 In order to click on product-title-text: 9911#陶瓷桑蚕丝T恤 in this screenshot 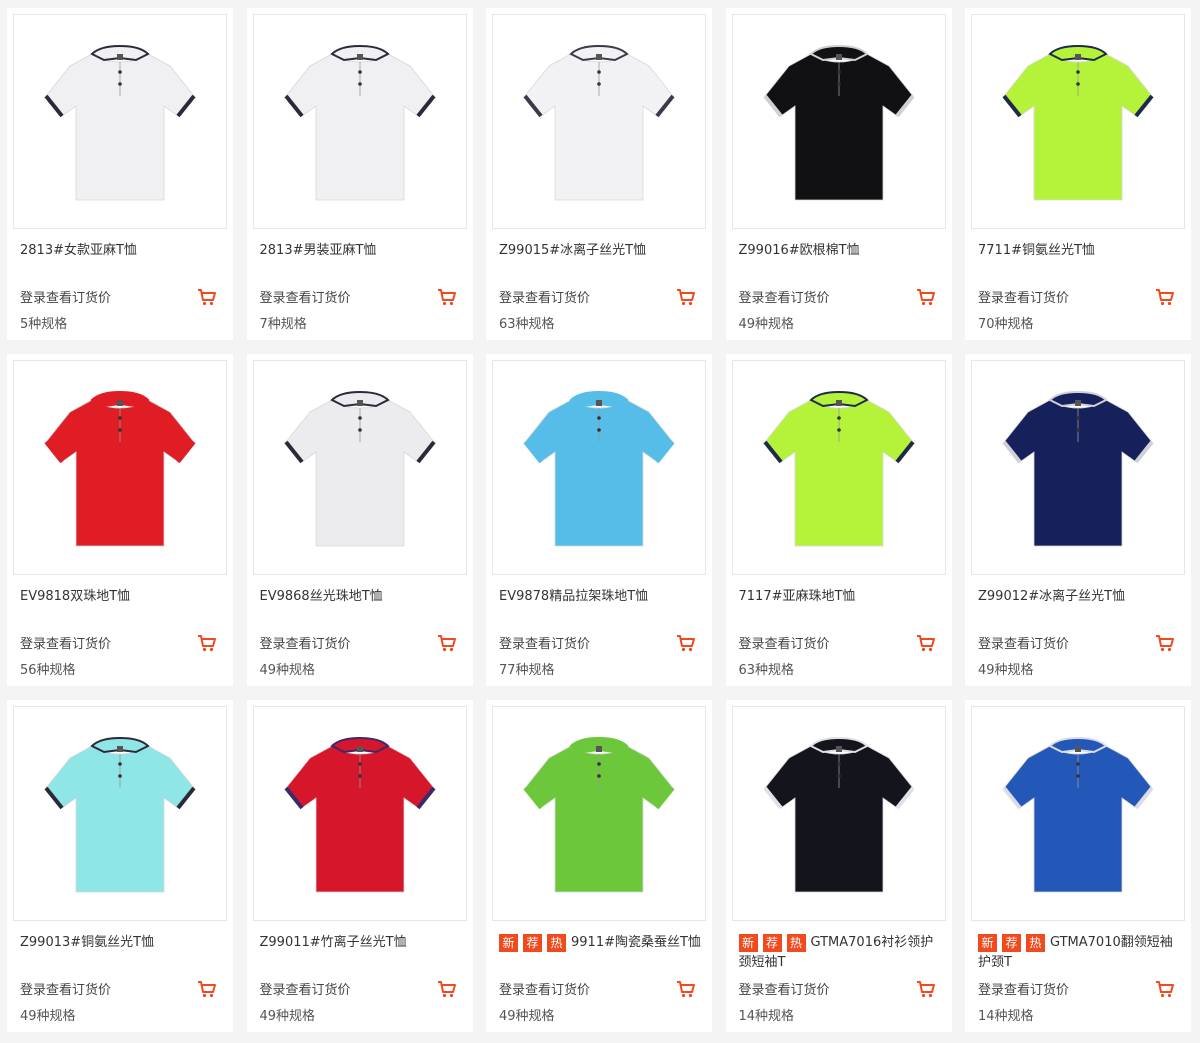, I will do `click(636, 942)`.